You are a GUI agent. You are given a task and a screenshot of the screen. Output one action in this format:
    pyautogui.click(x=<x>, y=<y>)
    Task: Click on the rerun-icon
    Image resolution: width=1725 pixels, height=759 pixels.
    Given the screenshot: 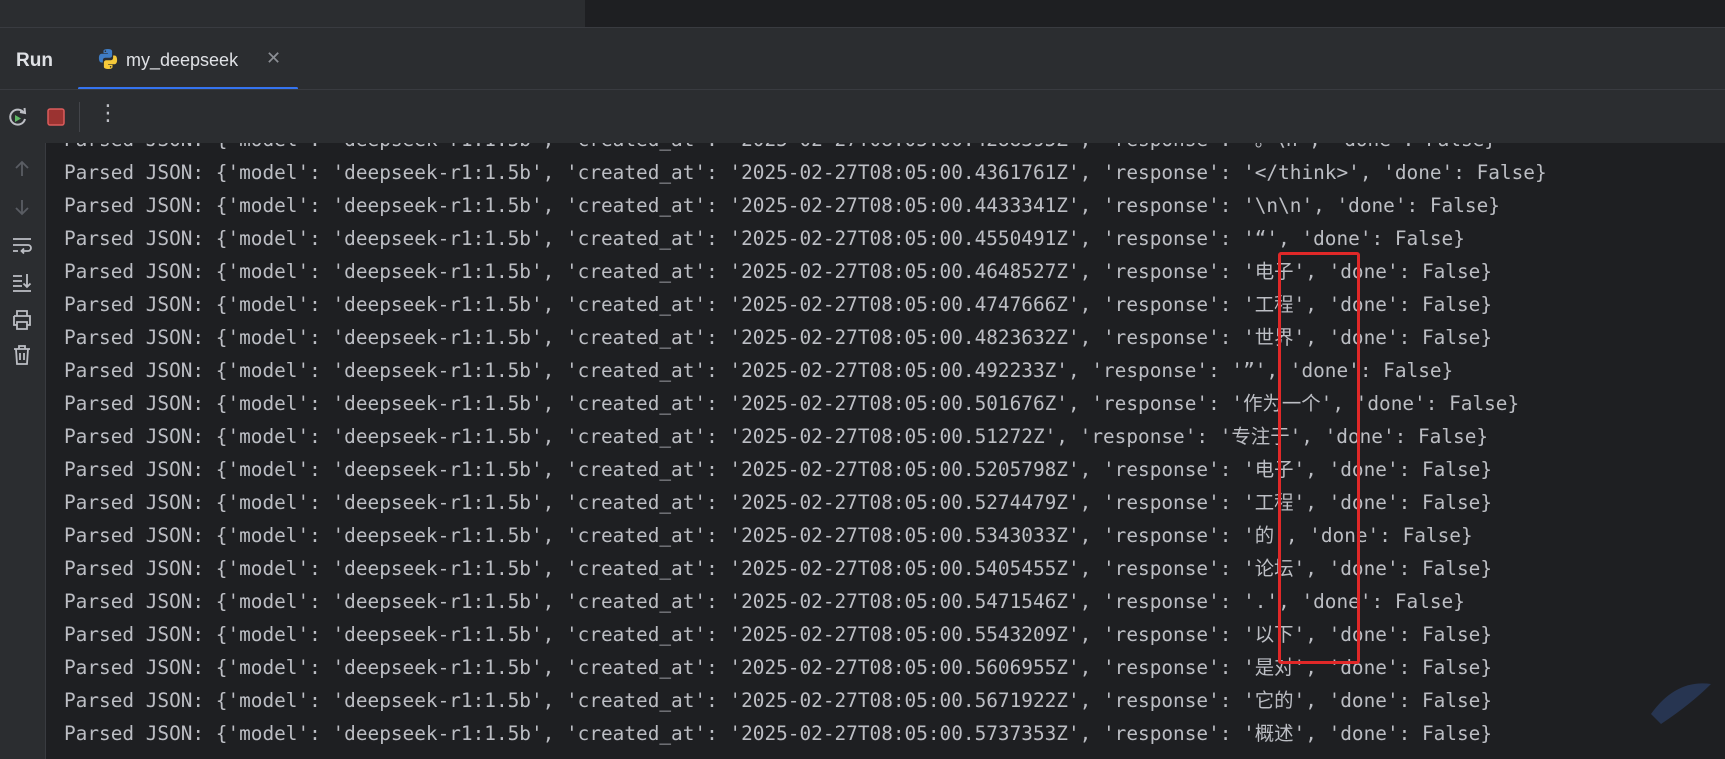 What is the action you would take?
    pyautogui.click(x=18, y=117)
    